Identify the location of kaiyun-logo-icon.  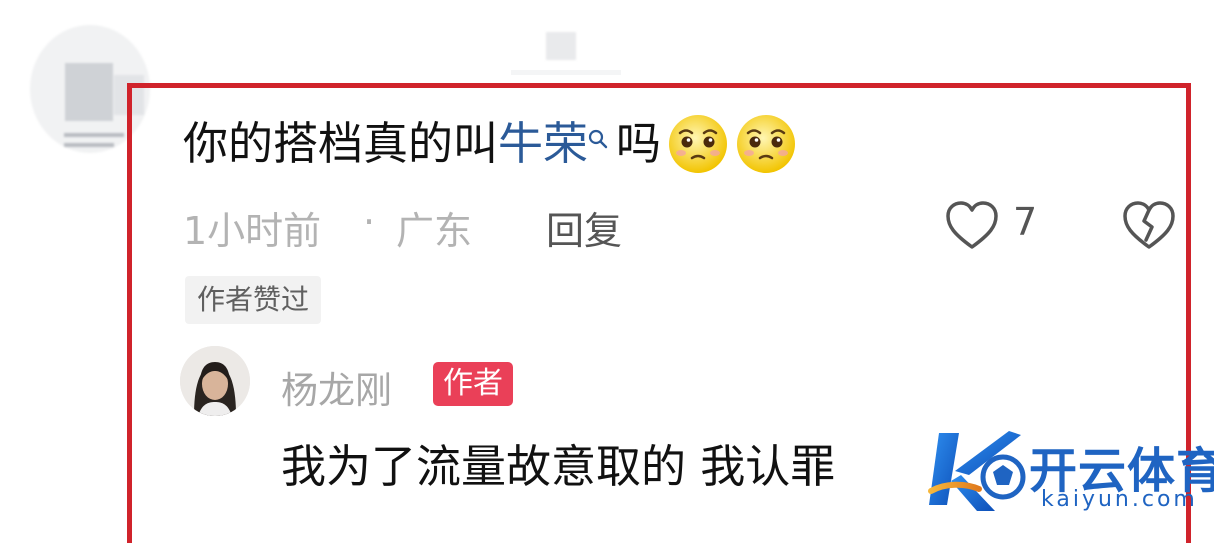
(977, 471).